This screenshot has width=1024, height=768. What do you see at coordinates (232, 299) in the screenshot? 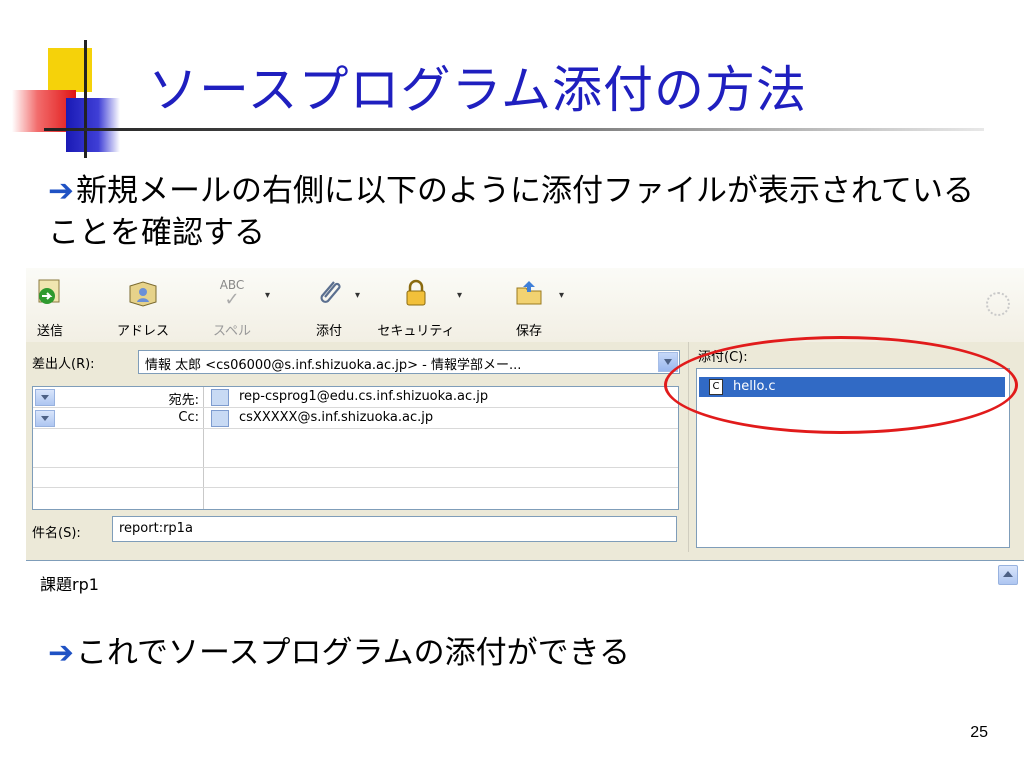
I see `checkmark-icon: ✓` at bounding box center [232, 299].